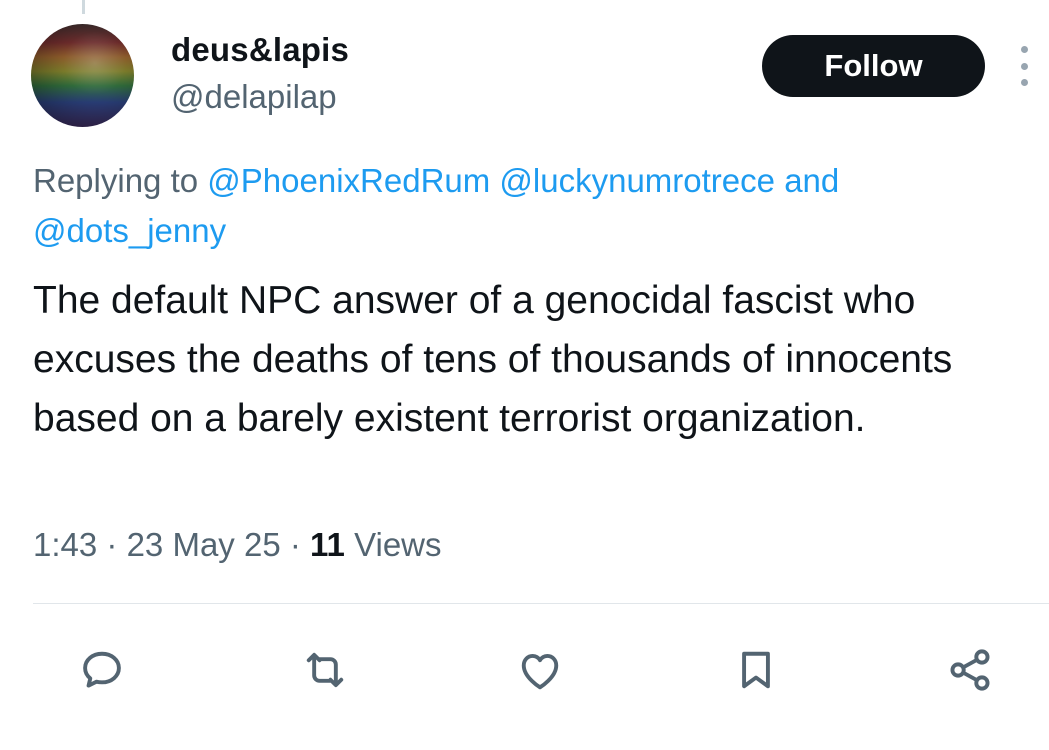  Describe the element at coordinates (254, 97) in the screenshot. I see `author-handle: @delapilap` at that location.